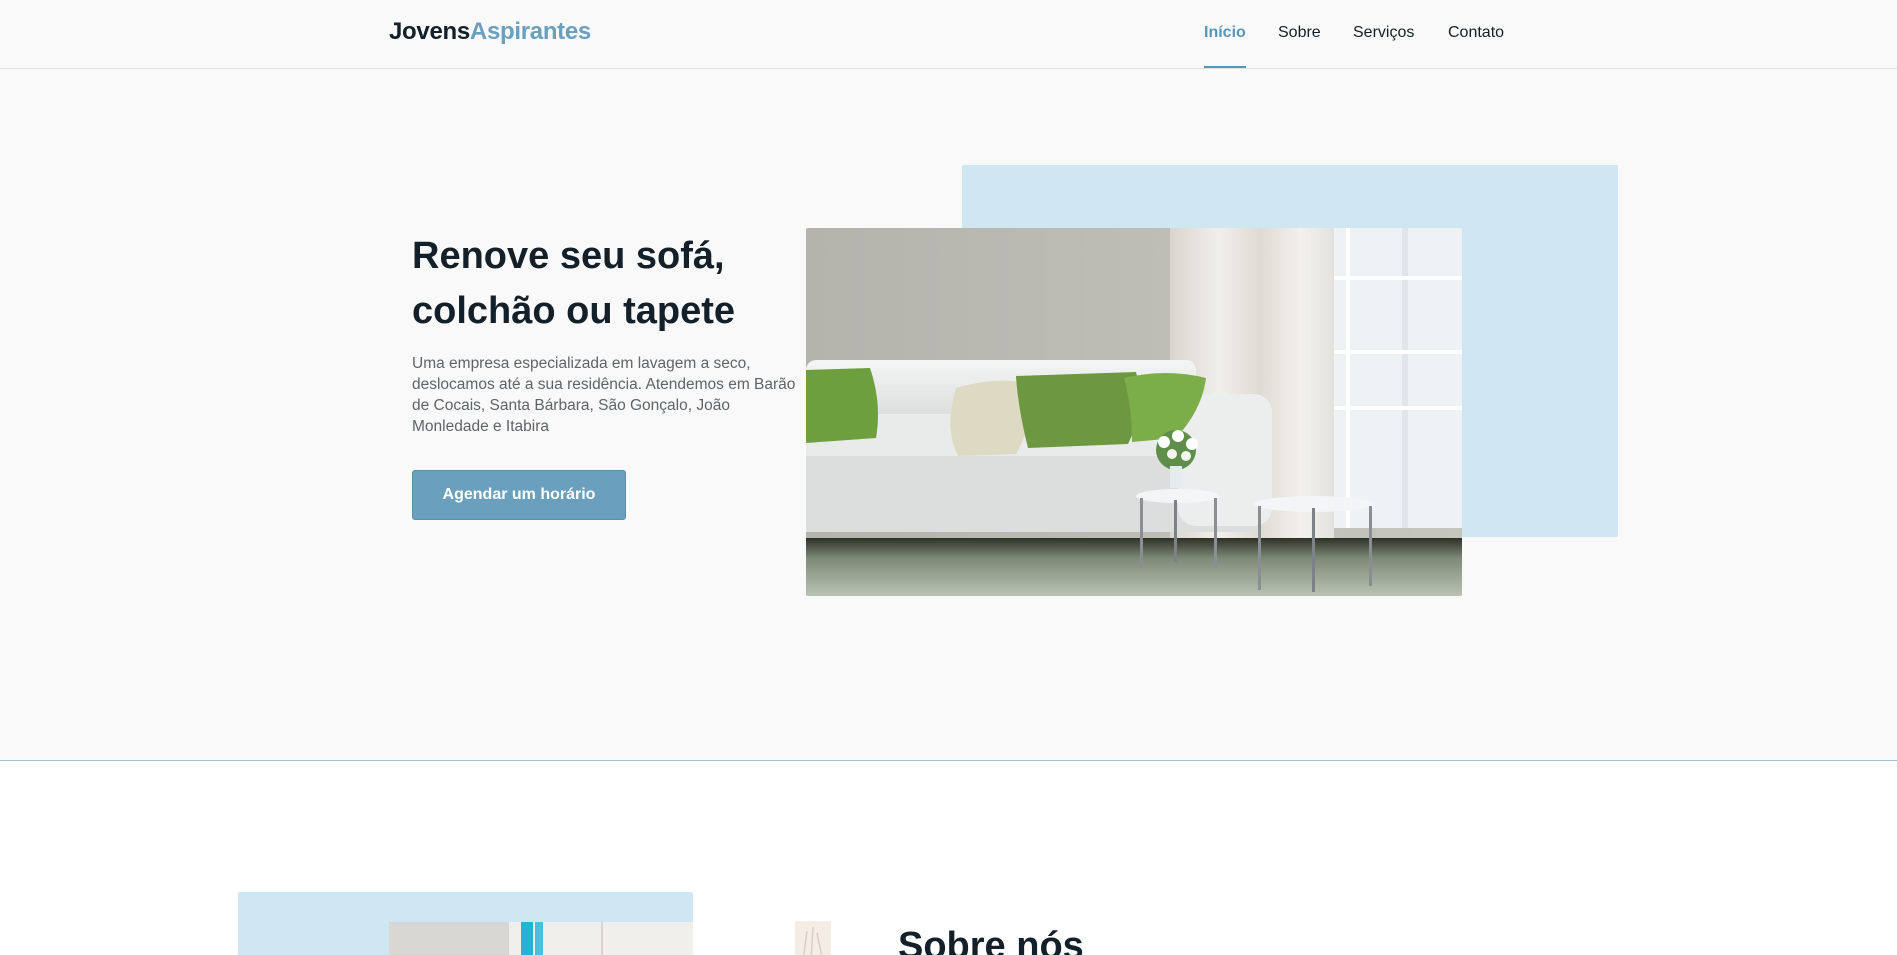 This screenshot has width=1897, height=955. What do you see at coordinates (530, 31) in the screenshot?
I see `brand-name-part2: Aspirantes` at bounding box center [530, 31].